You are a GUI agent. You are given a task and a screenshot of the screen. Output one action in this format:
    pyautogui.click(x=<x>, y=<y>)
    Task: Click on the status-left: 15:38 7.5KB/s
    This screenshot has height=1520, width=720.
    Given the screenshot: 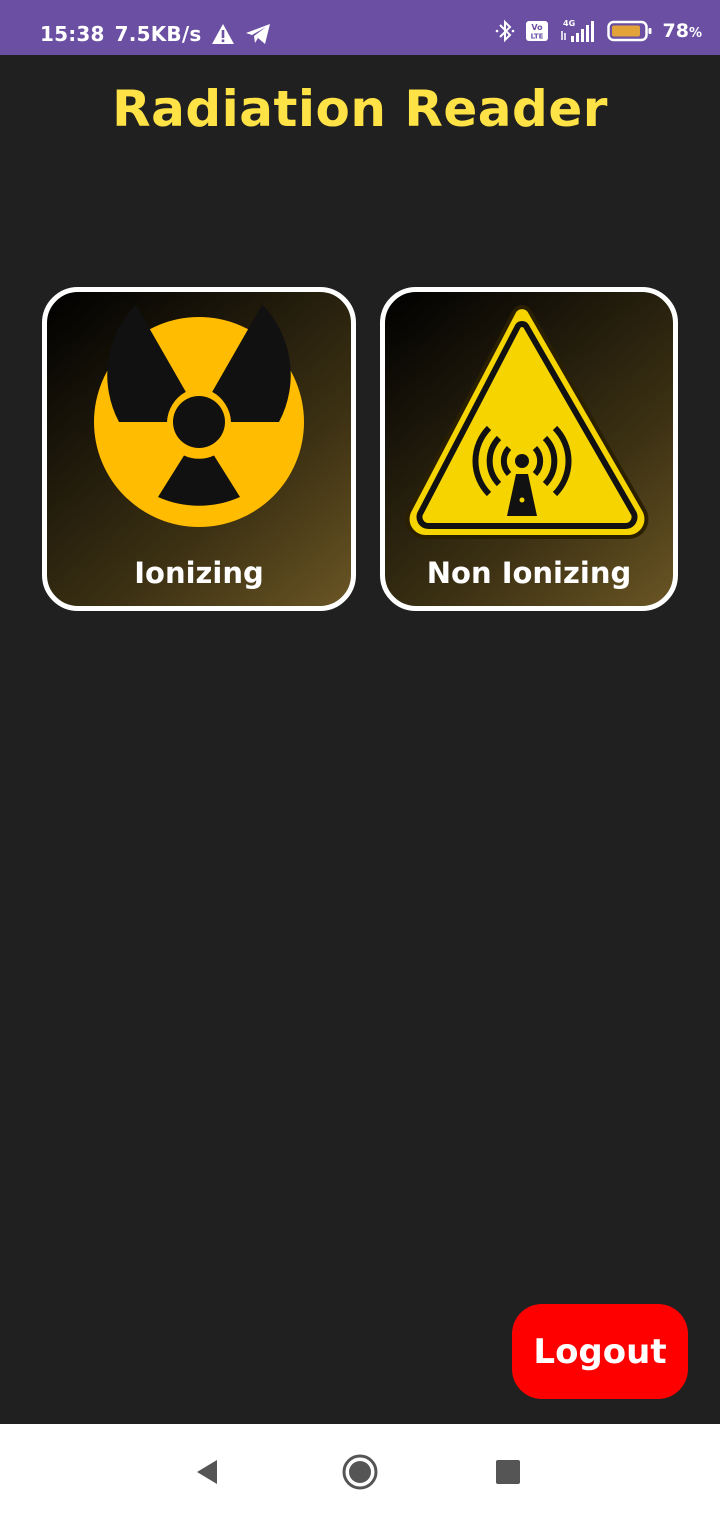 What is the action you would take?
    pyautogui.click(x=155, y=34)
    